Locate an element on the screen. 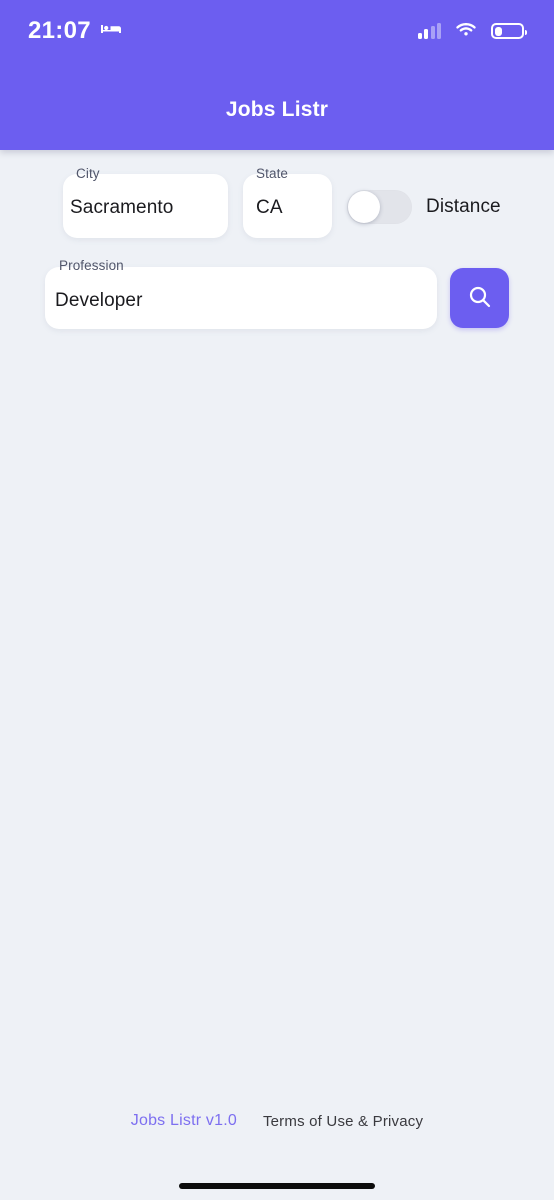 The width and height of the screenshot is (554, 1200). distance-toggle-group: Distance is located at coordinates (424, 207).